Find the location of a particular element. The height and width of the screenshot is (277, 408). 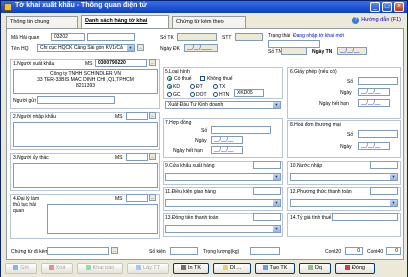

invoice-label: 8.Hoá đơn thương mại is located at coordinates (315, 125).